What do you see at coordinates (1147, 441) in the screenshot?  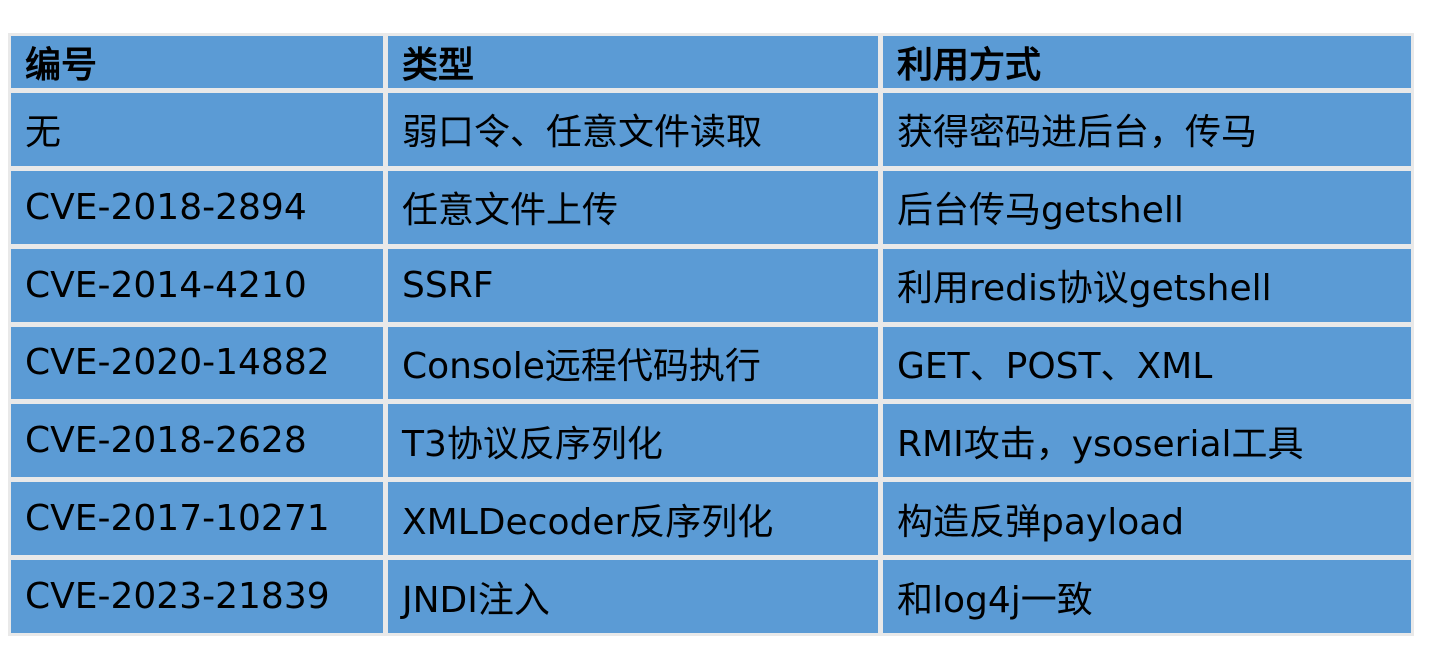 I see `cell-exploit-method: RMI攻击，ysoserial工具` at bounding box center [1147, 441].